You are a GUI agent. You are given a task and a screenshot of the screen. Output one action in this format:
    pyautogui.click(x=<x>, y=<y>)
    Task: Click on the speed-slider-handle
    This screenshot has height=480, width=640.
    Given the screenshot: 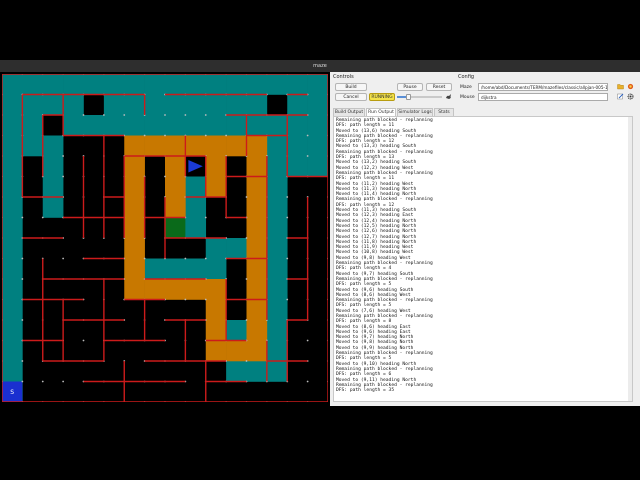 What is the action you would take?
    pyautogui.click(x=408, y=97)
    